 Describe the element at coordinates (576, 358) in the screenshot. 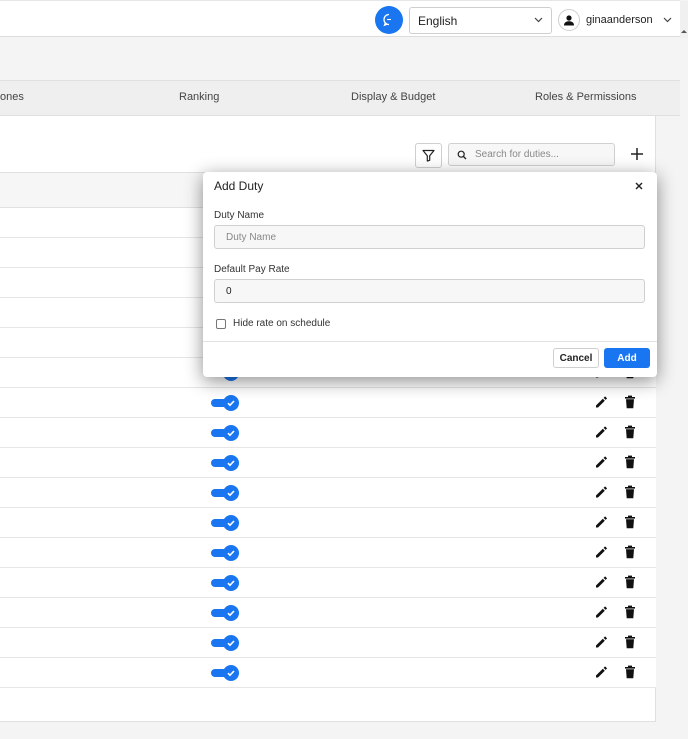

I see `cancel-button: Cancel` at that location.